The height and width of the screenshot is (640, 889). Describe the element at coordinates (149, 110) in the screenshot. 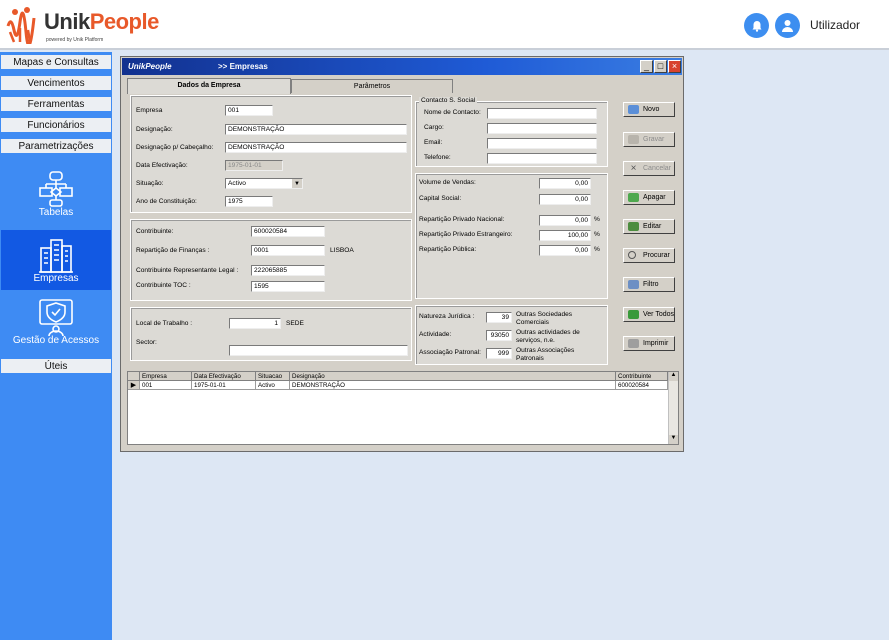

I see `empresa-label: Empresa` at that location.